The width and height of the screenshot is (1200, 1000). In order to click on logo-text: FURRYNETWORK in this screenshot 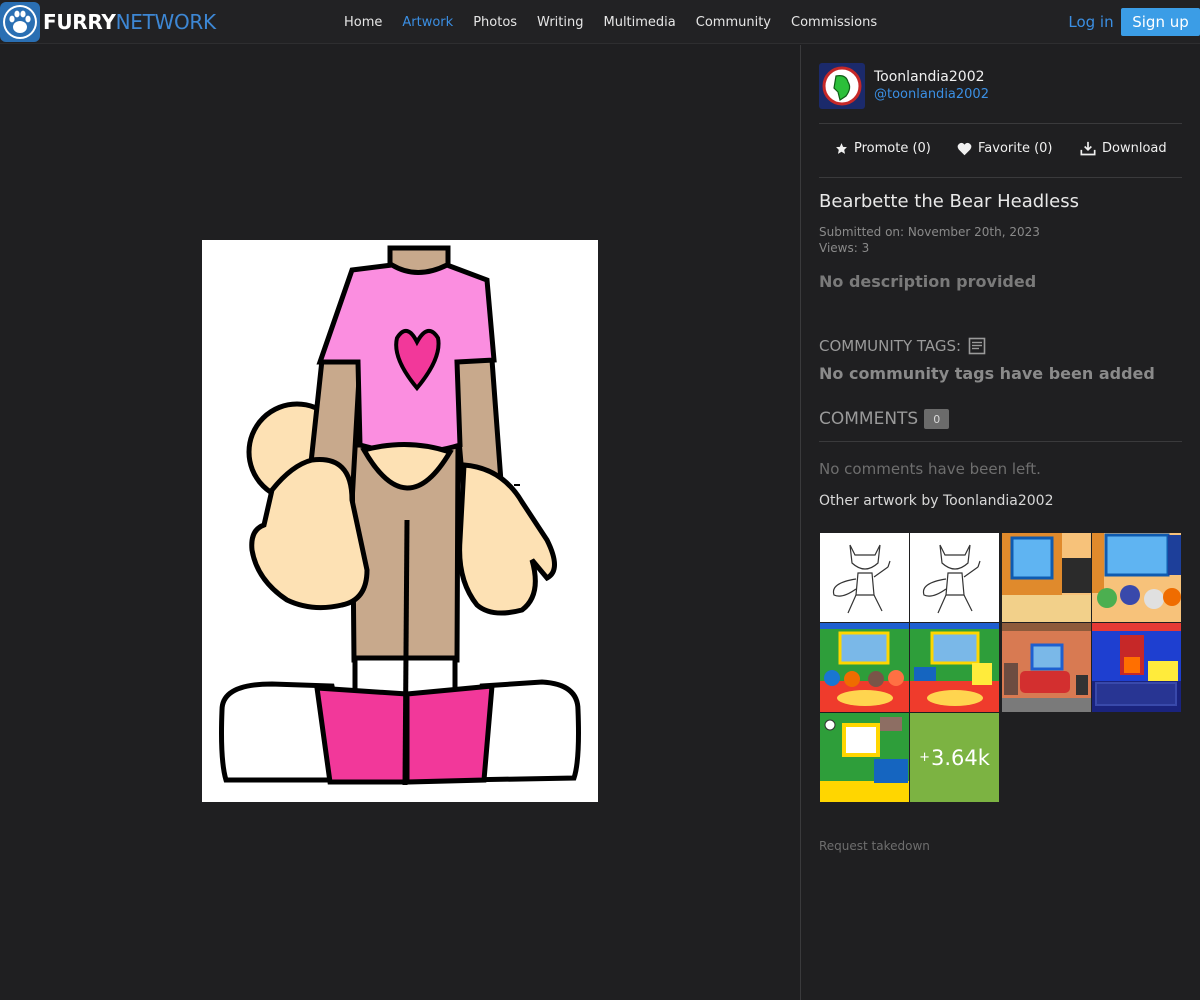, I will do `click(129, 22)`.